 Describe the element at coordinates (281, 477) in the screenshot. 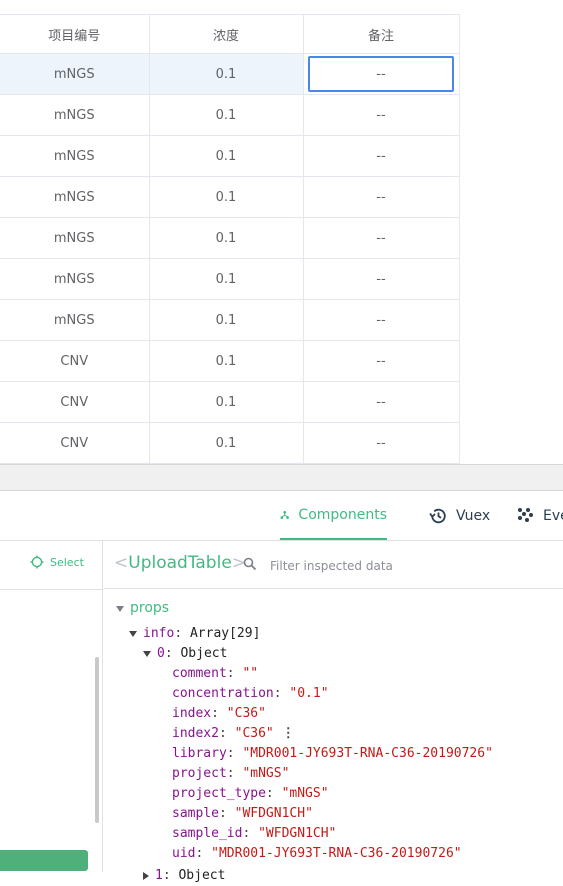

I see `devtools-resize-handle` at that location.